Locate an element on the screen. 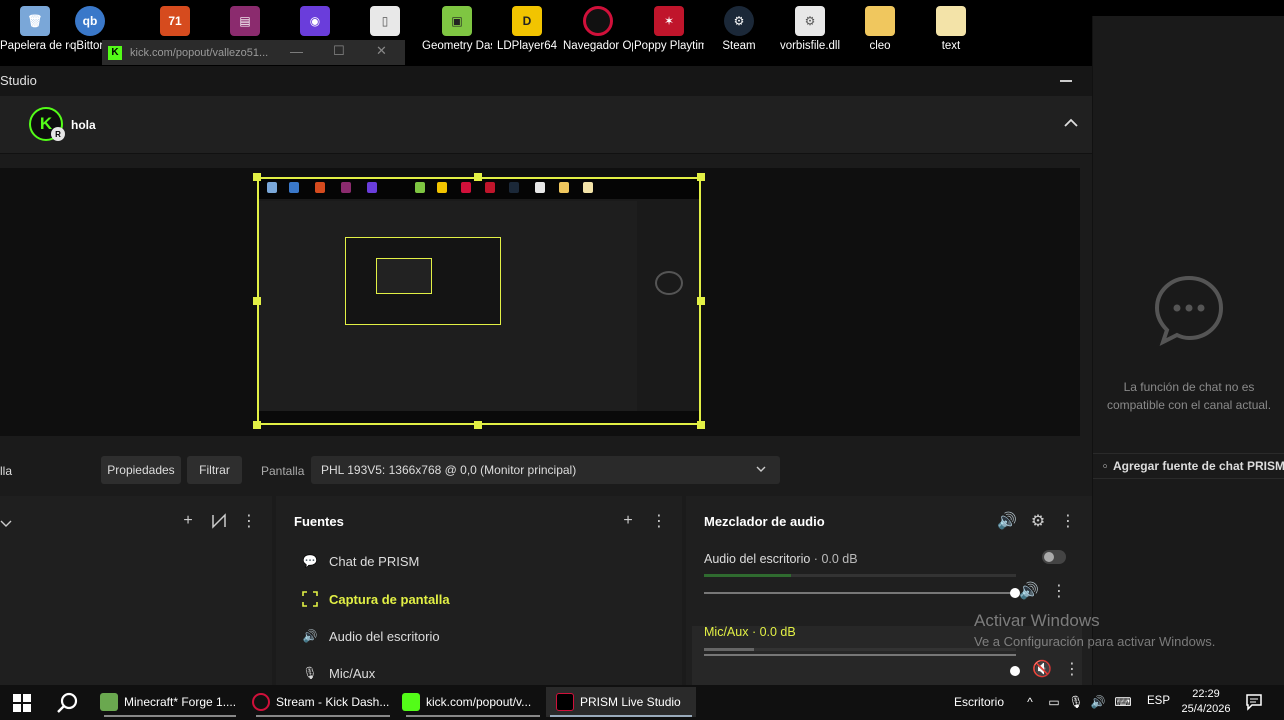 The height and width of the screenshot is (720, 1284). maximize-icon: ☐ is located at coordinates (339, 51).